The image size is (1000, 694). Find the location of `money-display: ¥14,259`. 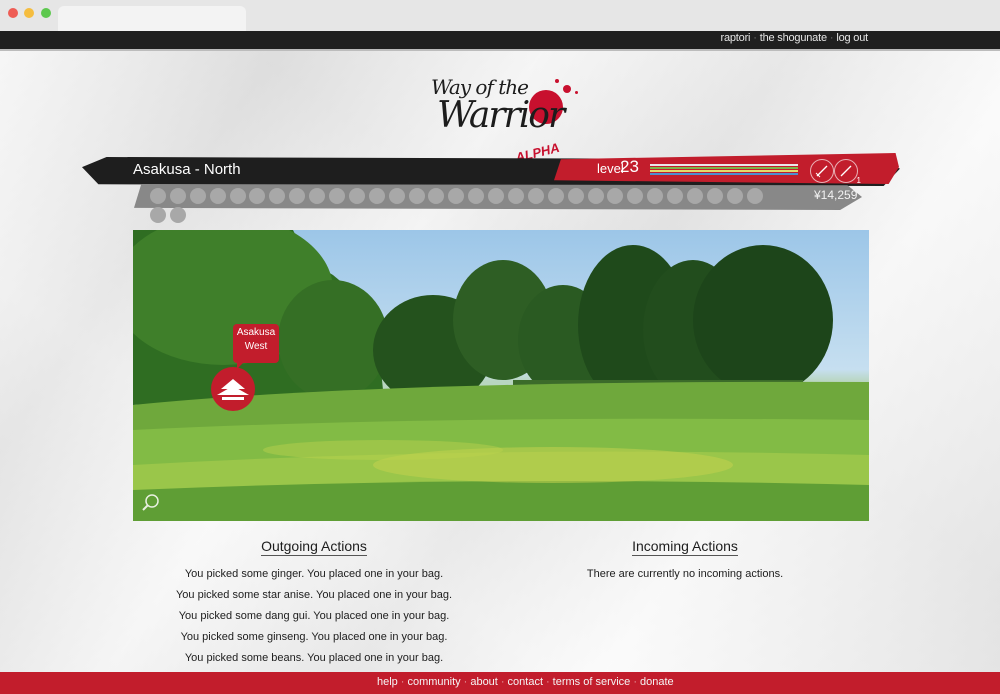

money-display: ¥14,259 is located at coordinates (836, 195).